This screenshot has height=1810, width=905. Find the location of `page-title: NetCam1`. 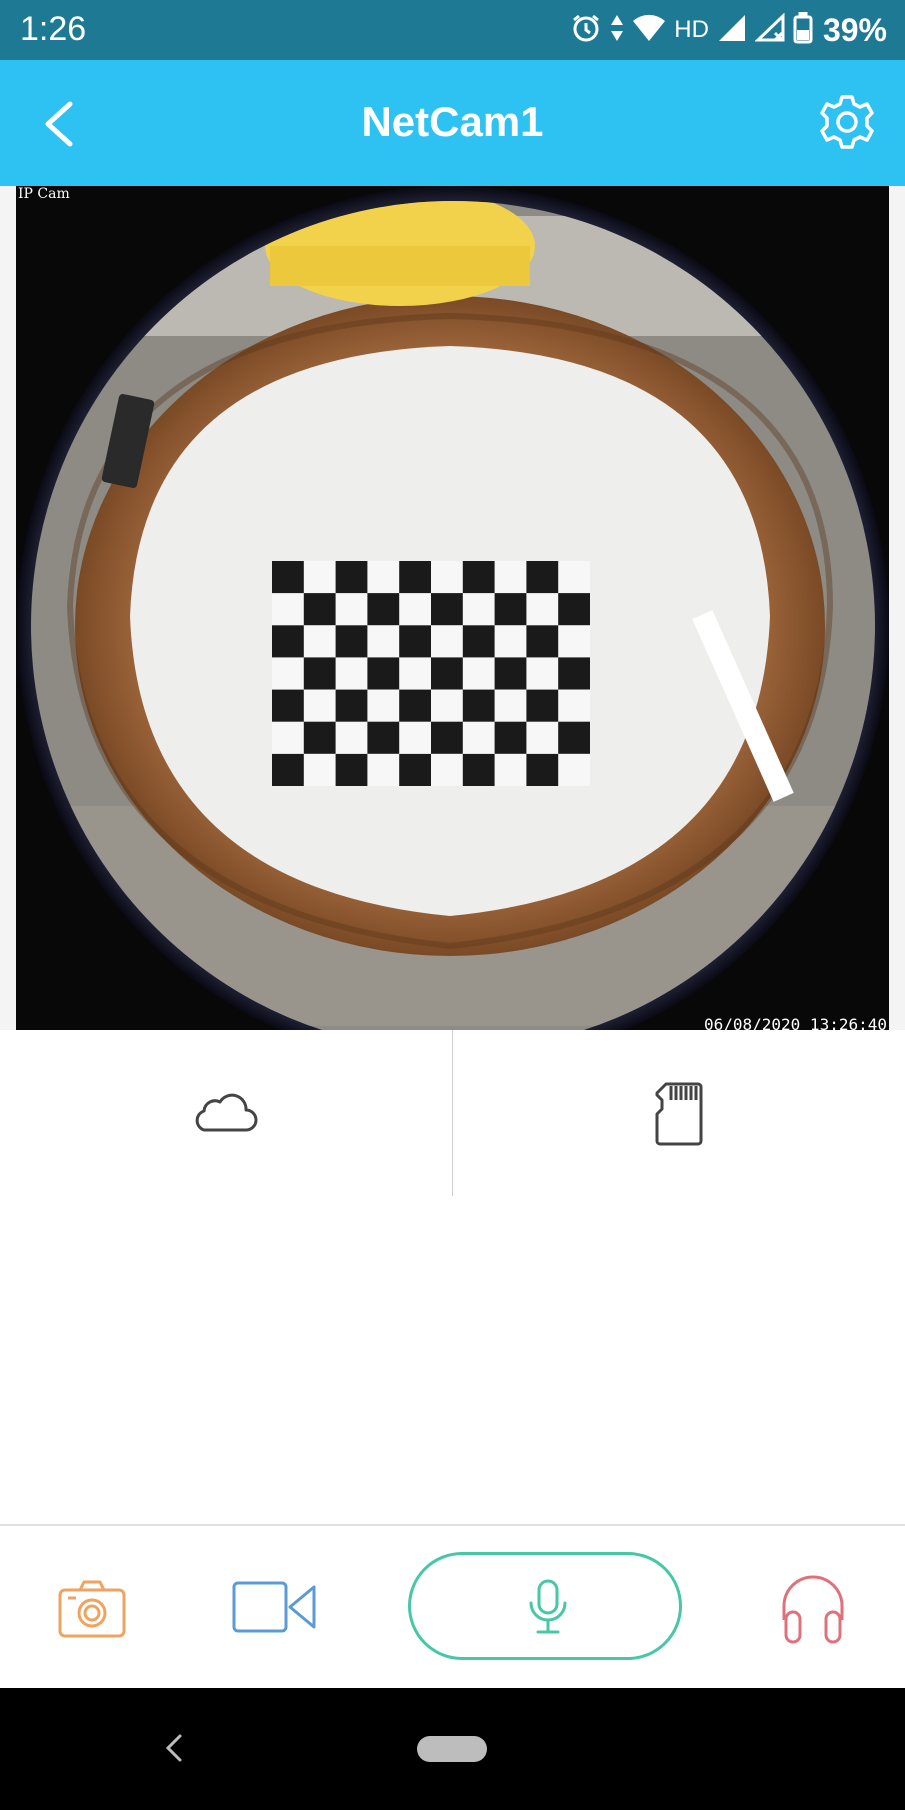

page-title: NetCam1 is located at coordinates (452, 121).